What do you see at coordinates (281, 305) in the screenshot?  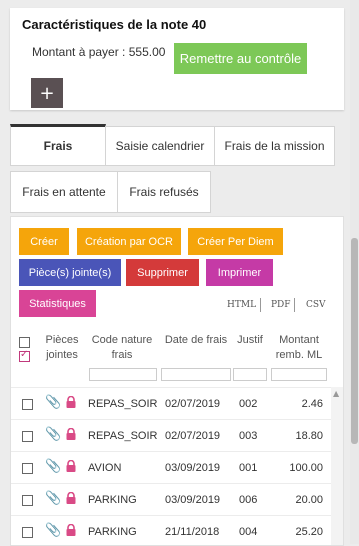 I see `export-pdf-link: PDF` at bounding box center [281, 305].